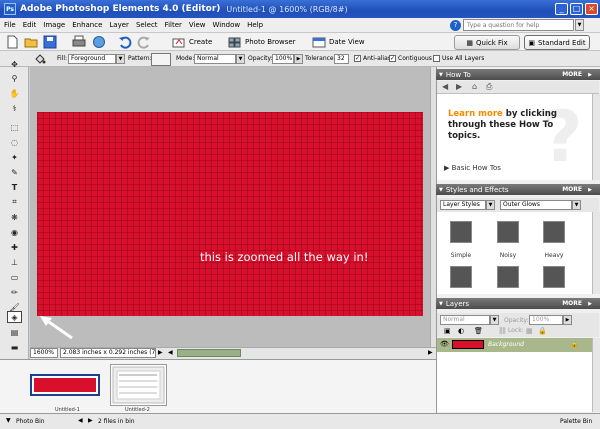 The height and width of the screenshot is (429, 600). Describe the element at coordinates (14, 127) in the screenshot. I see `marquee-tool-icon: ⬚` at that location.